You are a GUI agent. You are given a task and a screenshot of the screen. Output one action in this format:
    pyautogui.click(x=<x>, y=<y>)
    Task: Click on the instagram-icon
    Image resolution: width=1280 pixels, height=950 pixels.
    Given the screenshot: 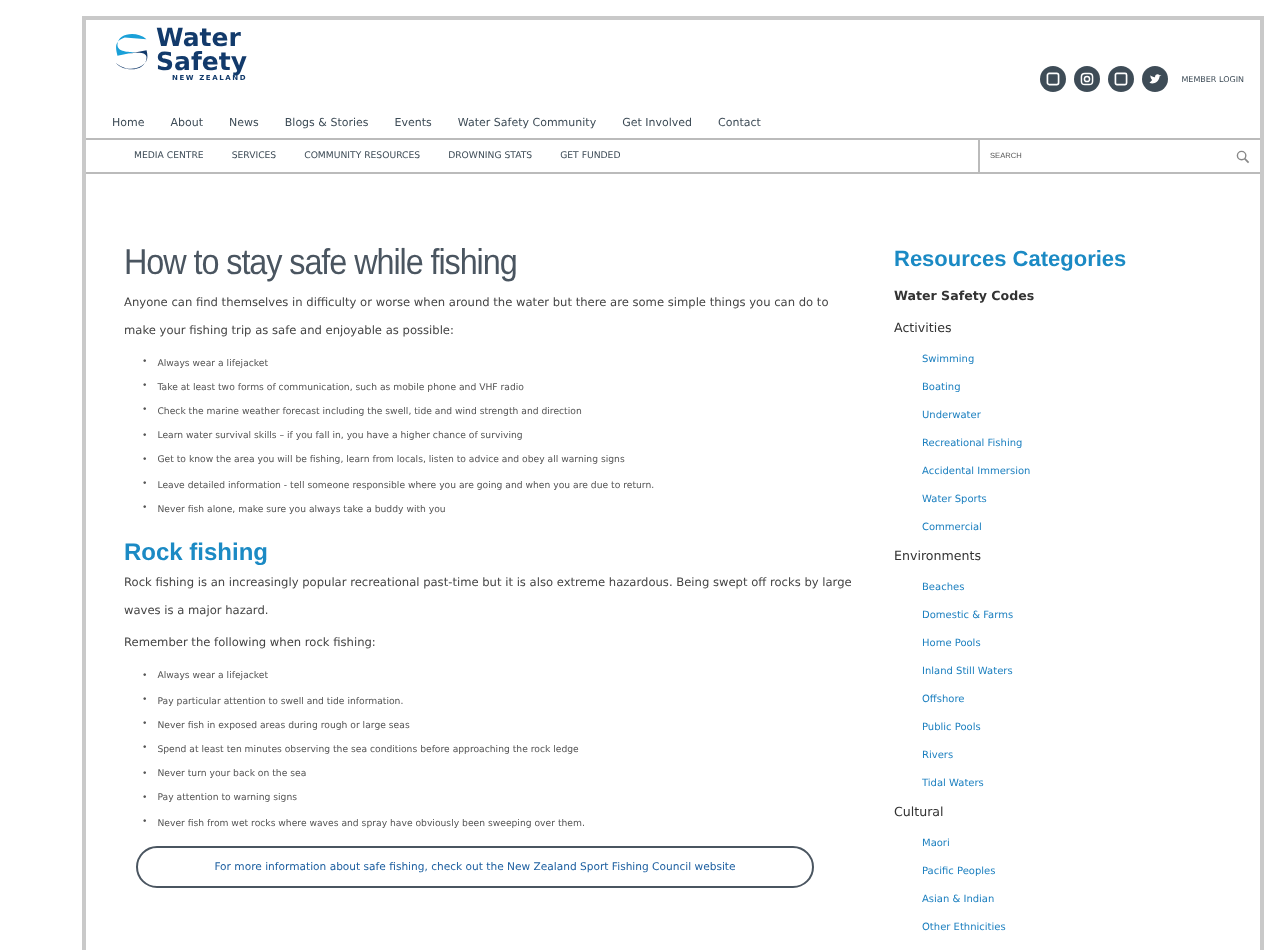 What is the action you would take?
    pyautogui.click(x=1086, y=79)
    